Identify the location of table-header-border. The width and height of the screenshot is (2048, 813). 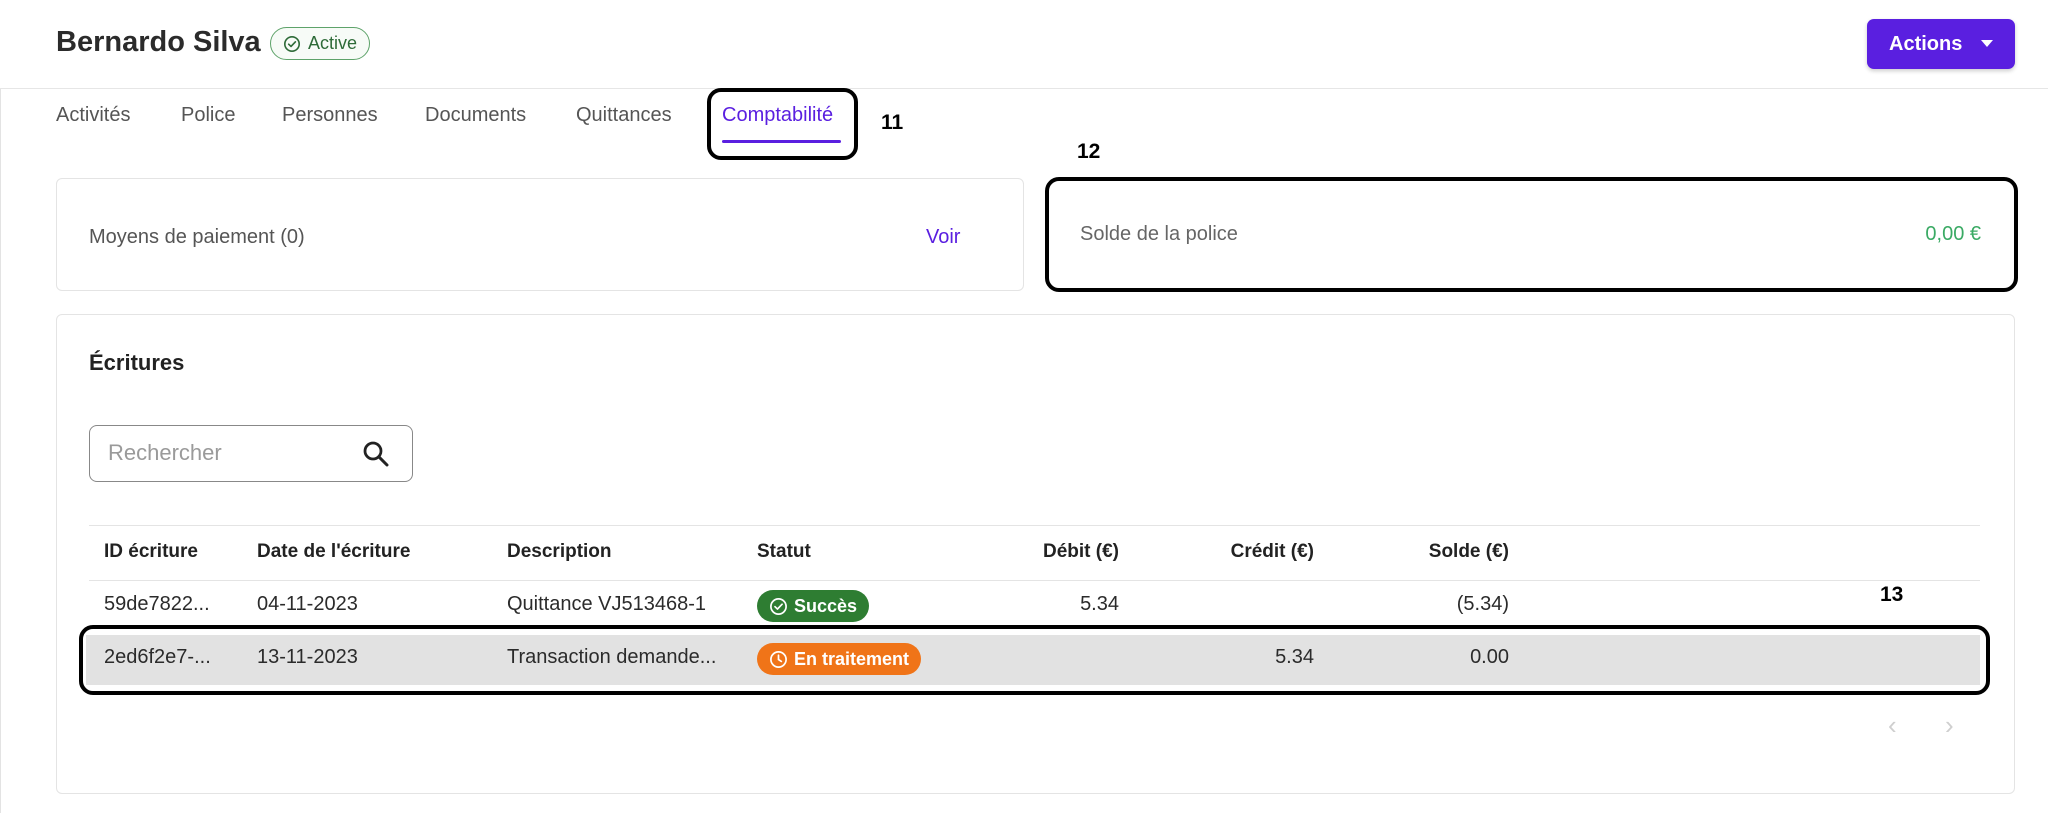
(1034, 580).